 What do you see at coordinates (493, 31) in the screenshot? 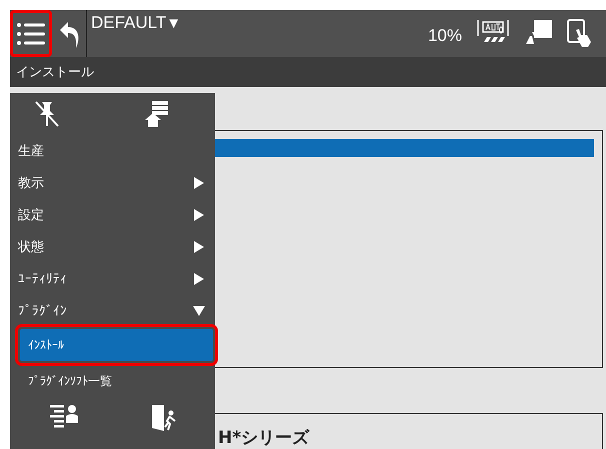
I see `auto-mode-icon` at bounding box center [493, 31].